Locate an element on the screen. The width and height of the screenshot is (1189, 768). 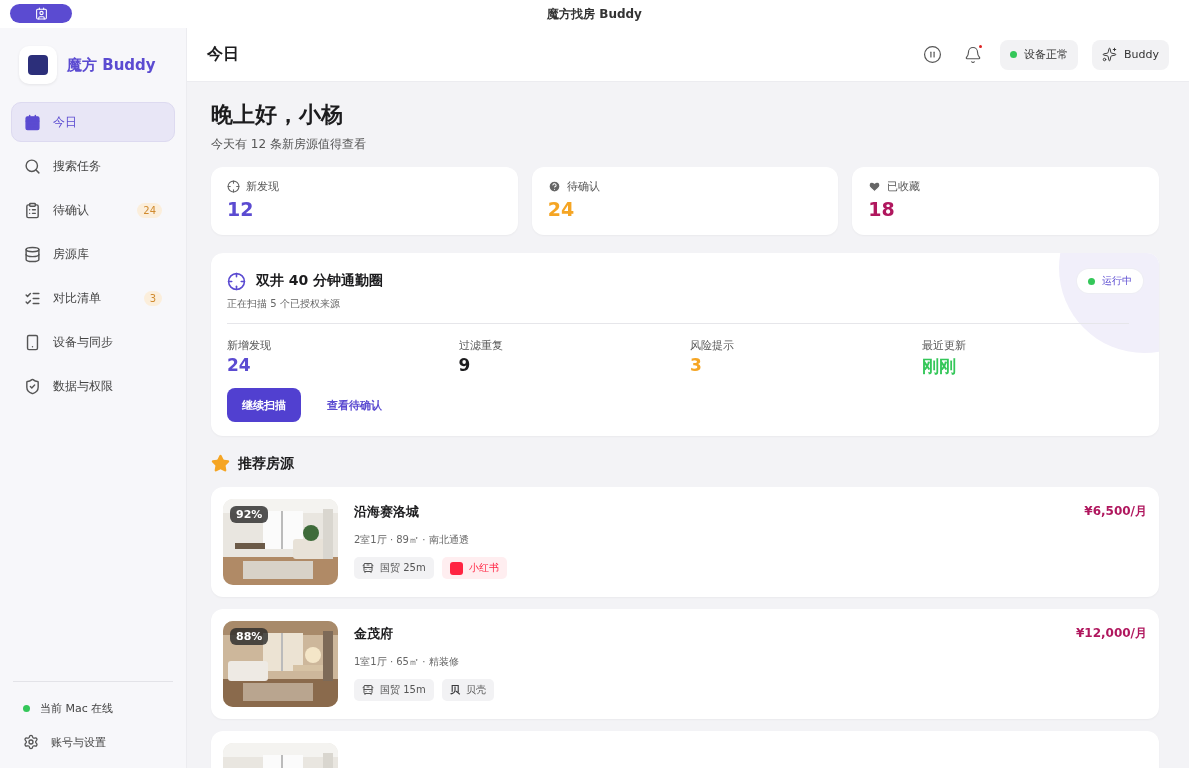
listing-card: 88% 金茂府 1室1厅 · 65㎡ · 精装修 国贸 15m 贝 贝壳 ¥12,000/月 is located at coordinates (685, 664).